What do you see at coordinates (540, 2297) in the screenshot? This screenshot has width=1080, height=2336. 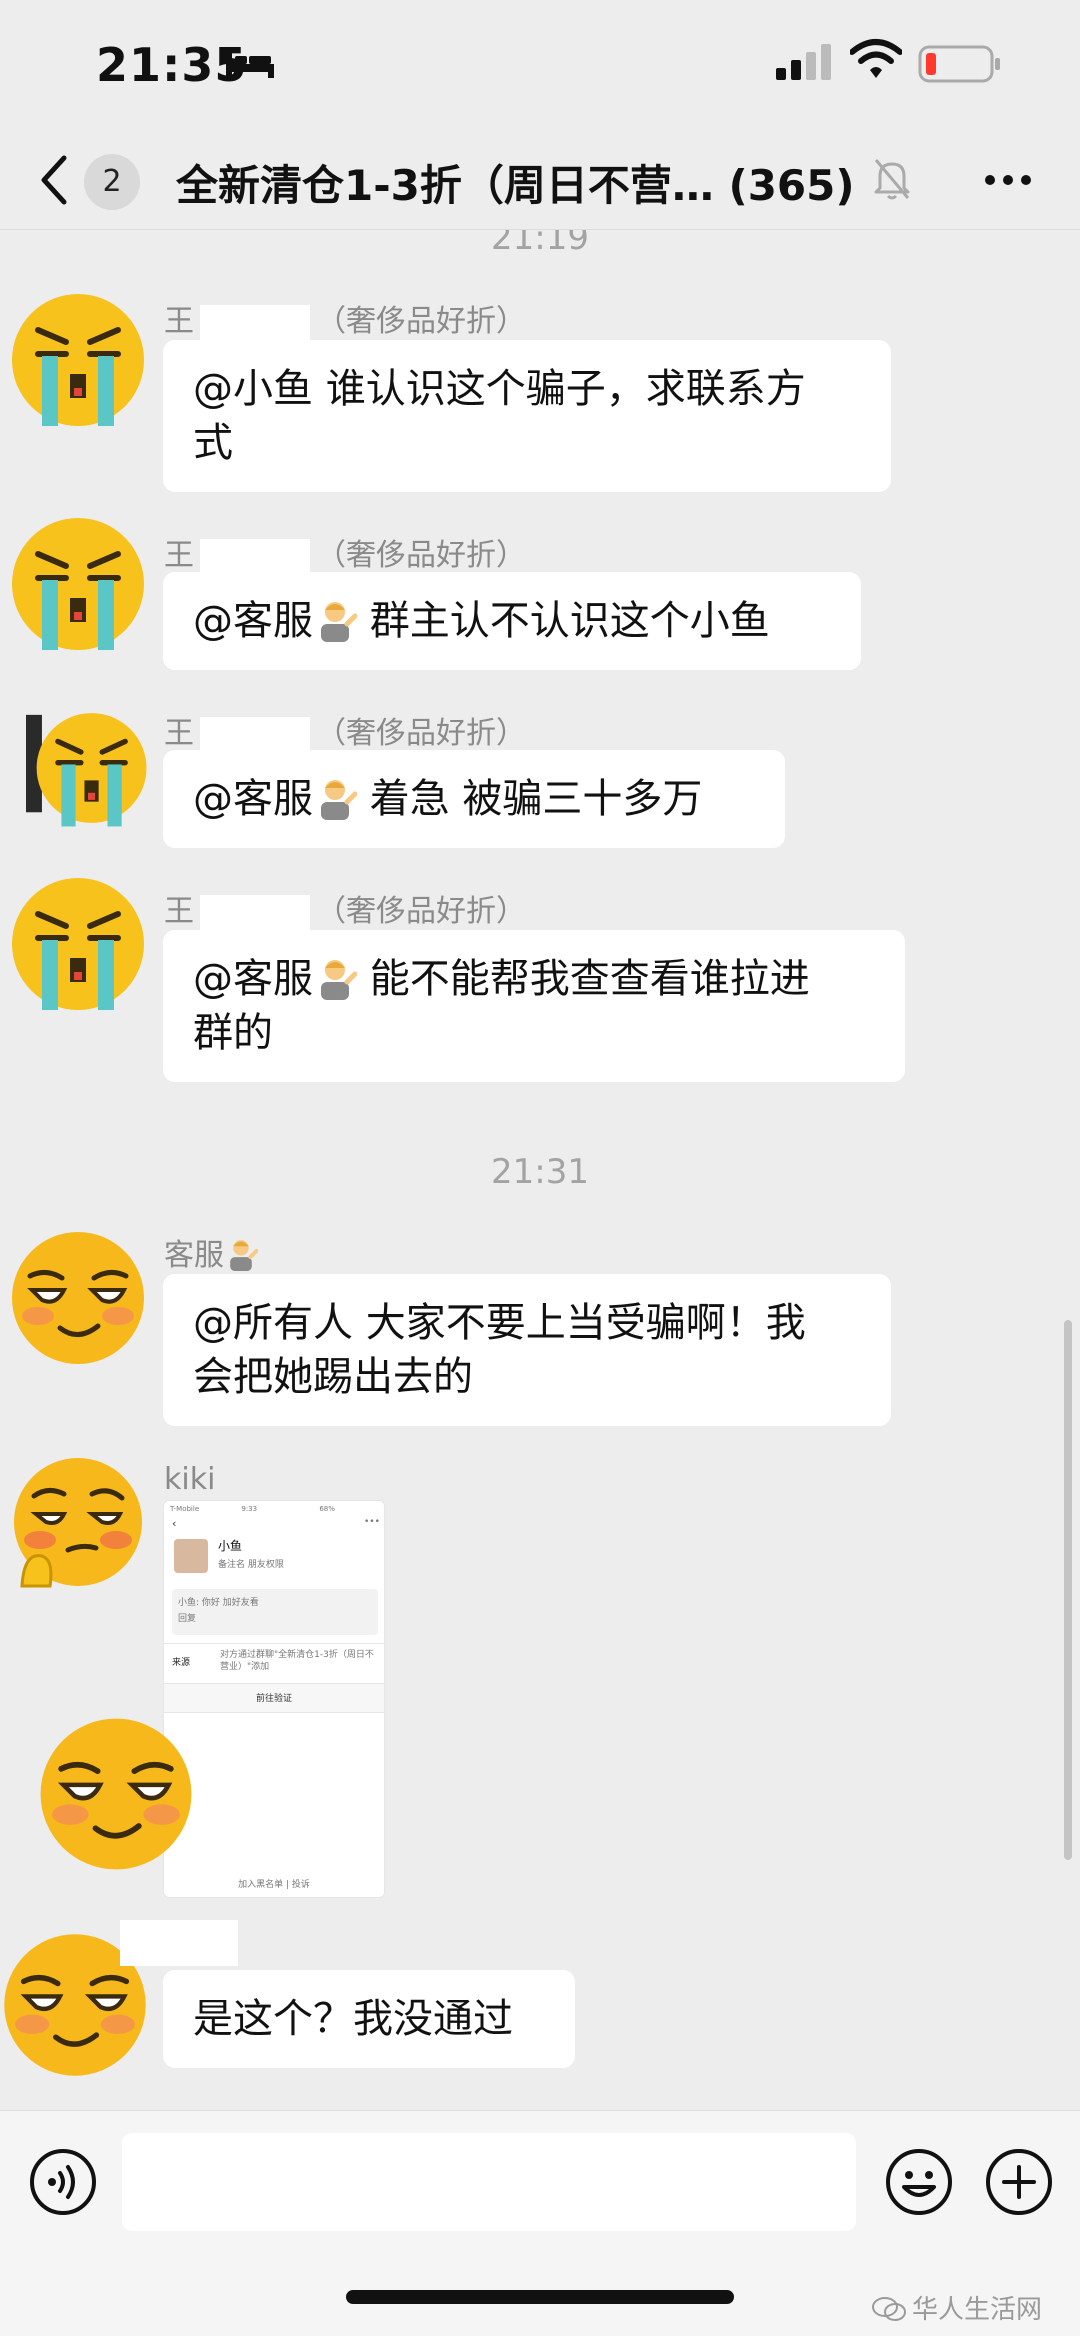 I see `home-indicator` at bounding box center [540, 2297].